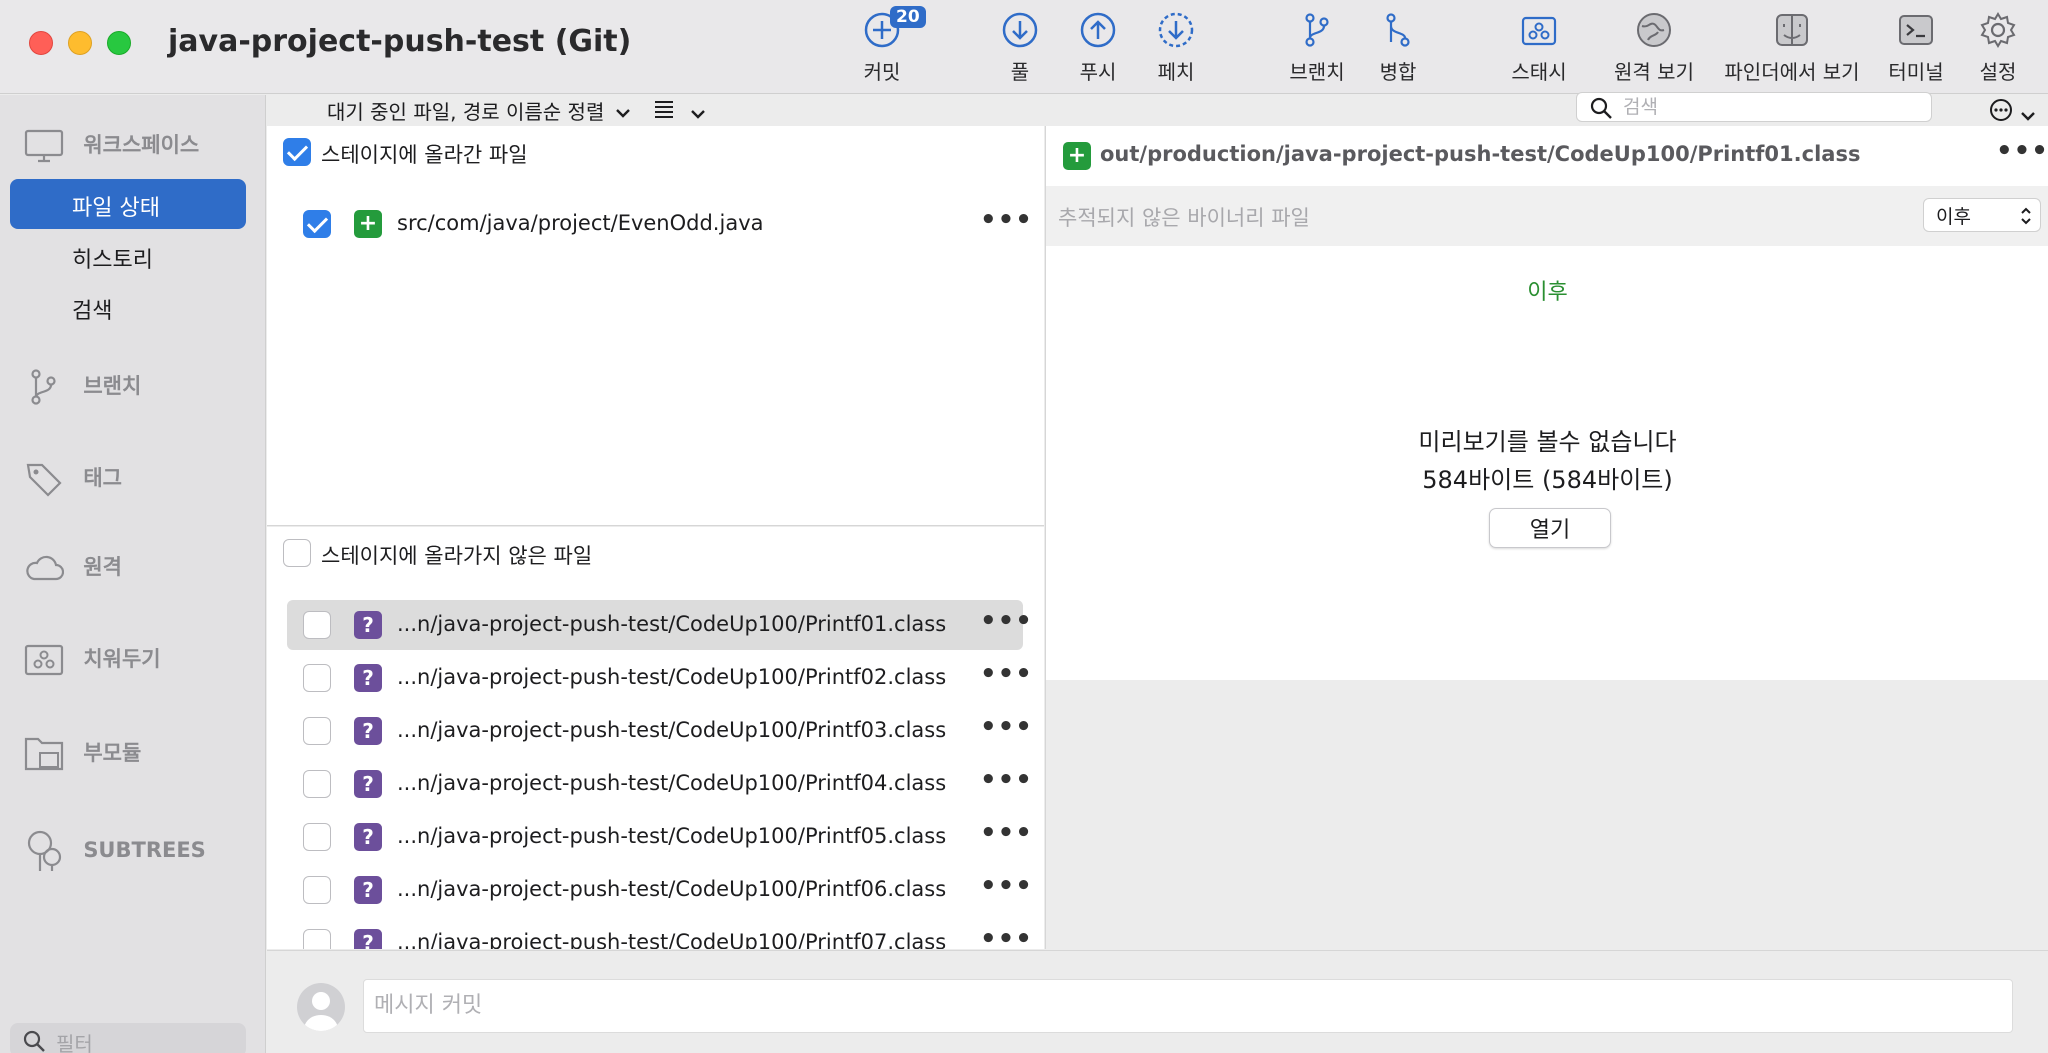  What do you see at coordinates (115, 851) in the screenshot?
I see `sidebar-subtrees-header: SUBTREES` at bounding box center [115, 851].